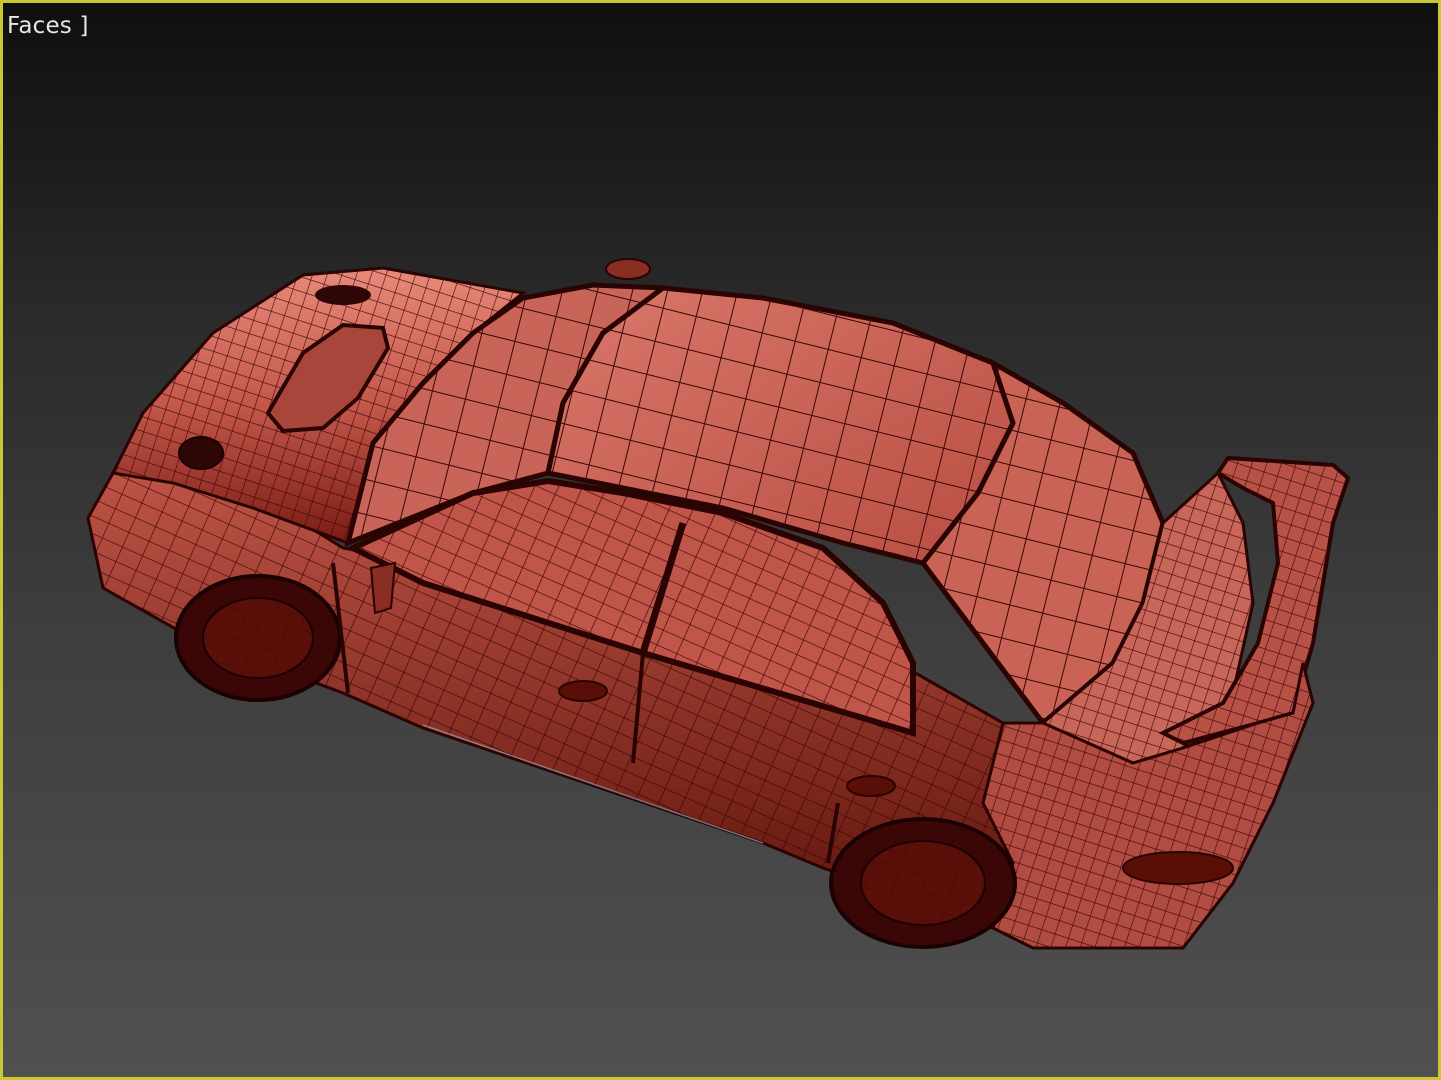 This screenshot has width=1441, height=1080. I want to click on fog-light, so click(201, 453).